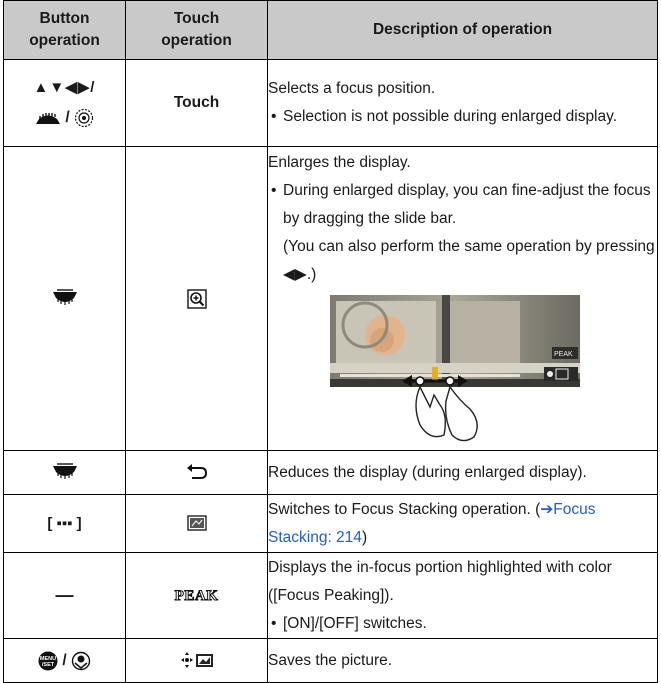 The width and height of the screenshot is (661, 683). What do you see at coordinates (563, 354) in the screenshot?
I see `svg-text: PEAK` at bounding box center [563, 354].